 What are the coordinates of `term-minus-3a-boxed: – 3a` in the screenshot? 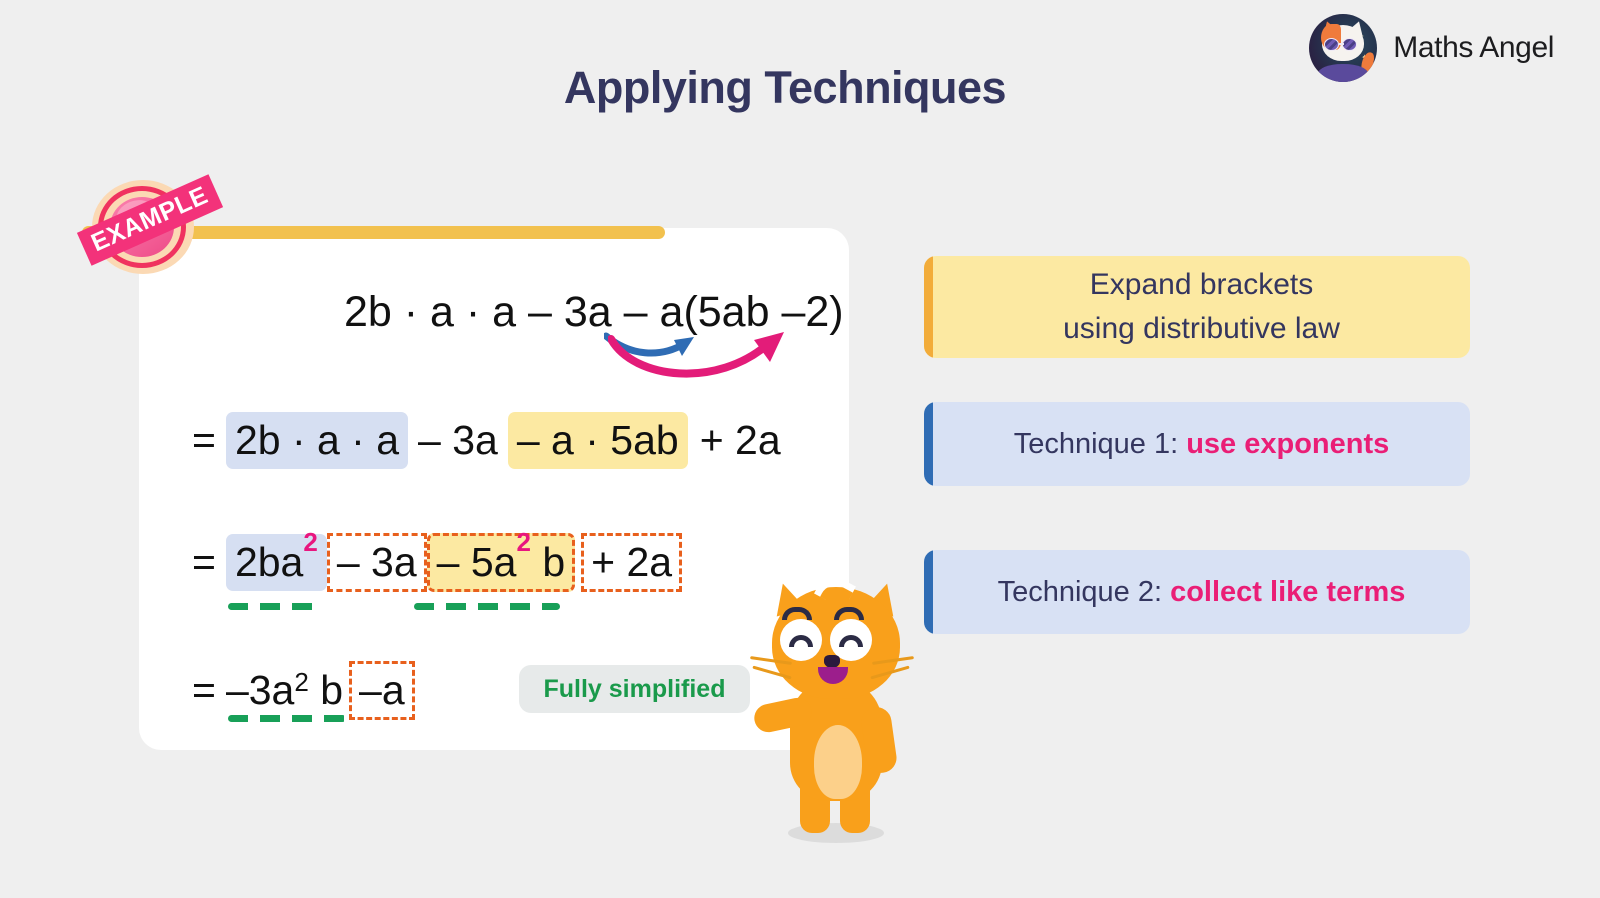 It's located at (376, 562).